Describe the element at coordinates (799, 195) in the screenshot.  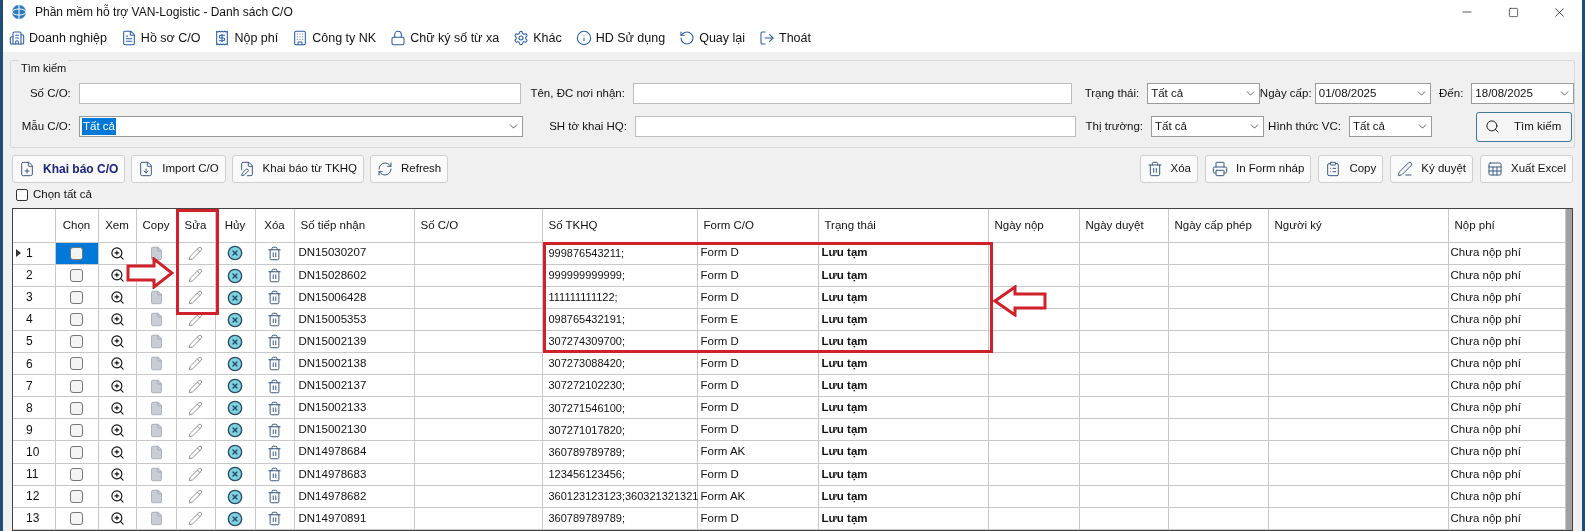
I see `select-all-checkbox: Chọn tất cả` at that location.